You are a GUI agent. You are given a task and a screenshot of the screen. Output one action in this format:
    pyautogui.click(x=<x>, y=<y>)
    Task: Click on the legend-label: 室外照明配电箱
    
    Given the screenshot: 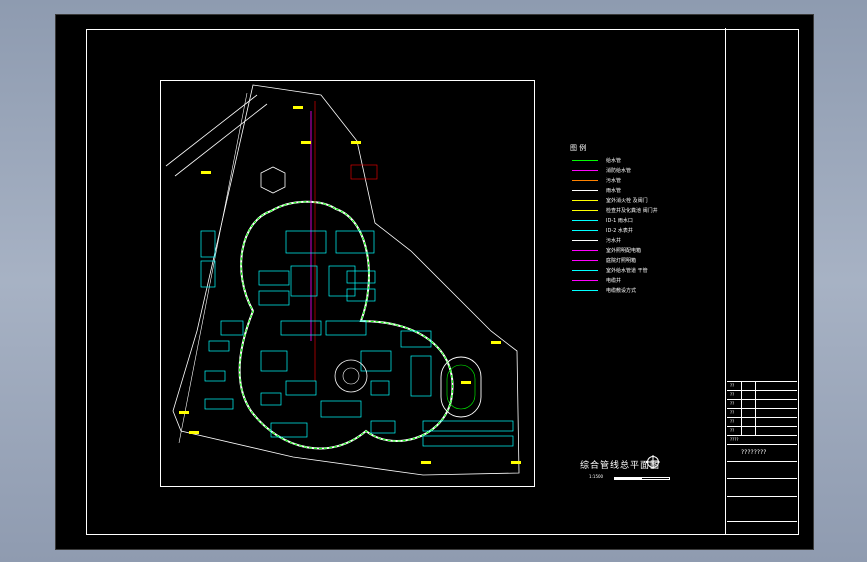 What is the action you would take?
    pyautogui.click(x=624, y=251)
    